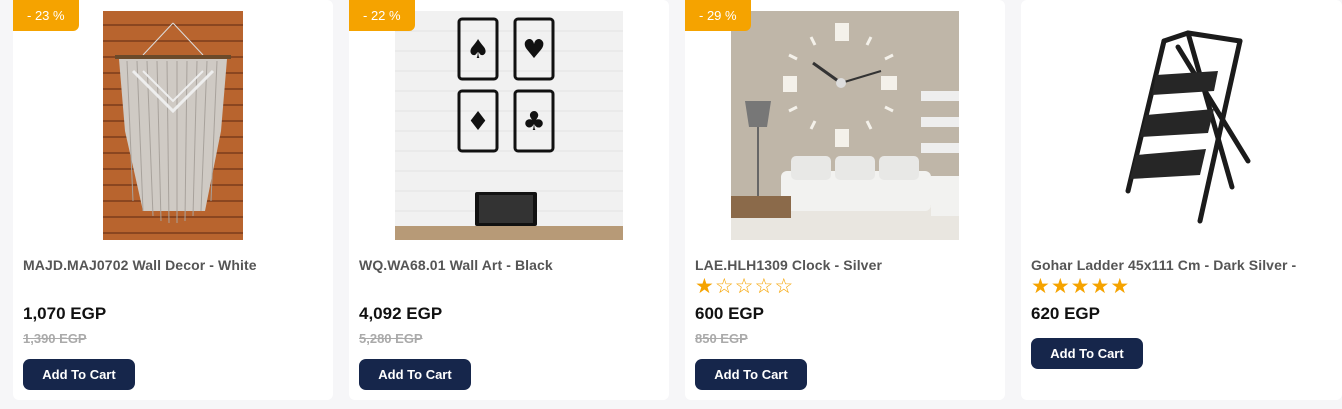  What do you see at coordinates (718, 15) in the screenshot?
I see `discount-badge: - 29 %` at bounding box center [718, 15].